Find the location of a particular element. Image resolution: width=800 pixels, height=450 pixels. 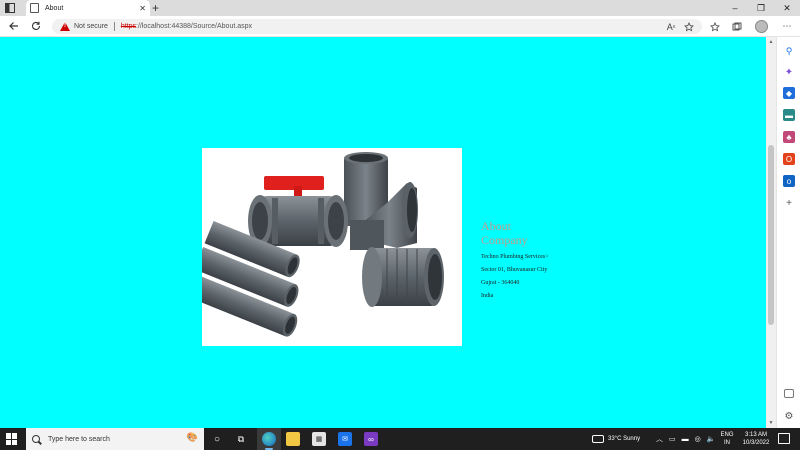

visual-studio-icon: ∞ is located at coordinates (371, 439).